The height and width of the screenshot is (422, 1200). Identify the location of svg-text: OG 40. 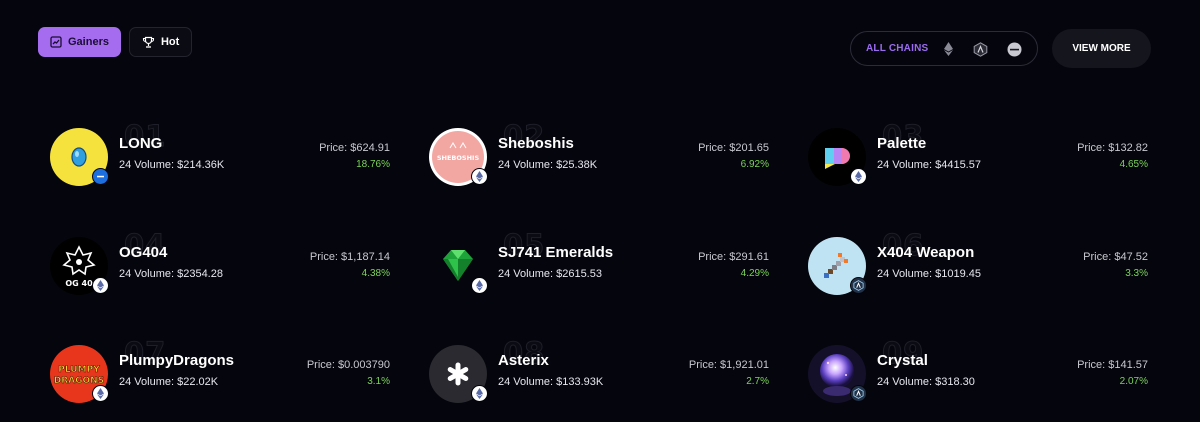
(79, 283).